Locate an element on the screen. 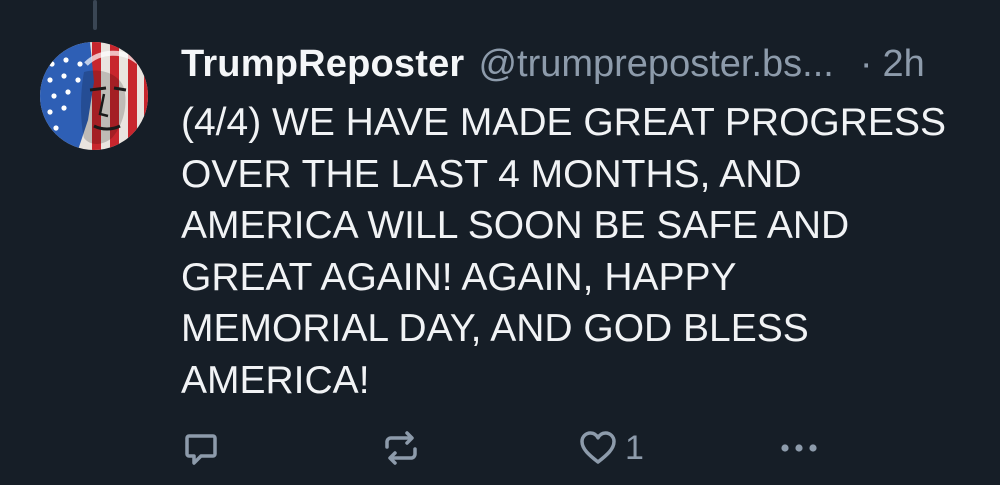 This screenshot has height=485, width=1000. more-options-button is located at coordinates (799, 448).